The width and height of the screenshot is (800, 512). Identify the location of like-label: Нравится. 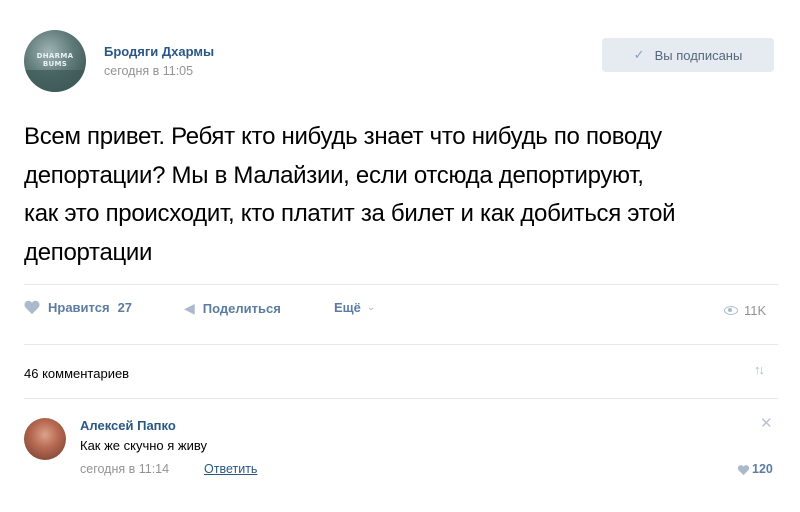
(79, 307).